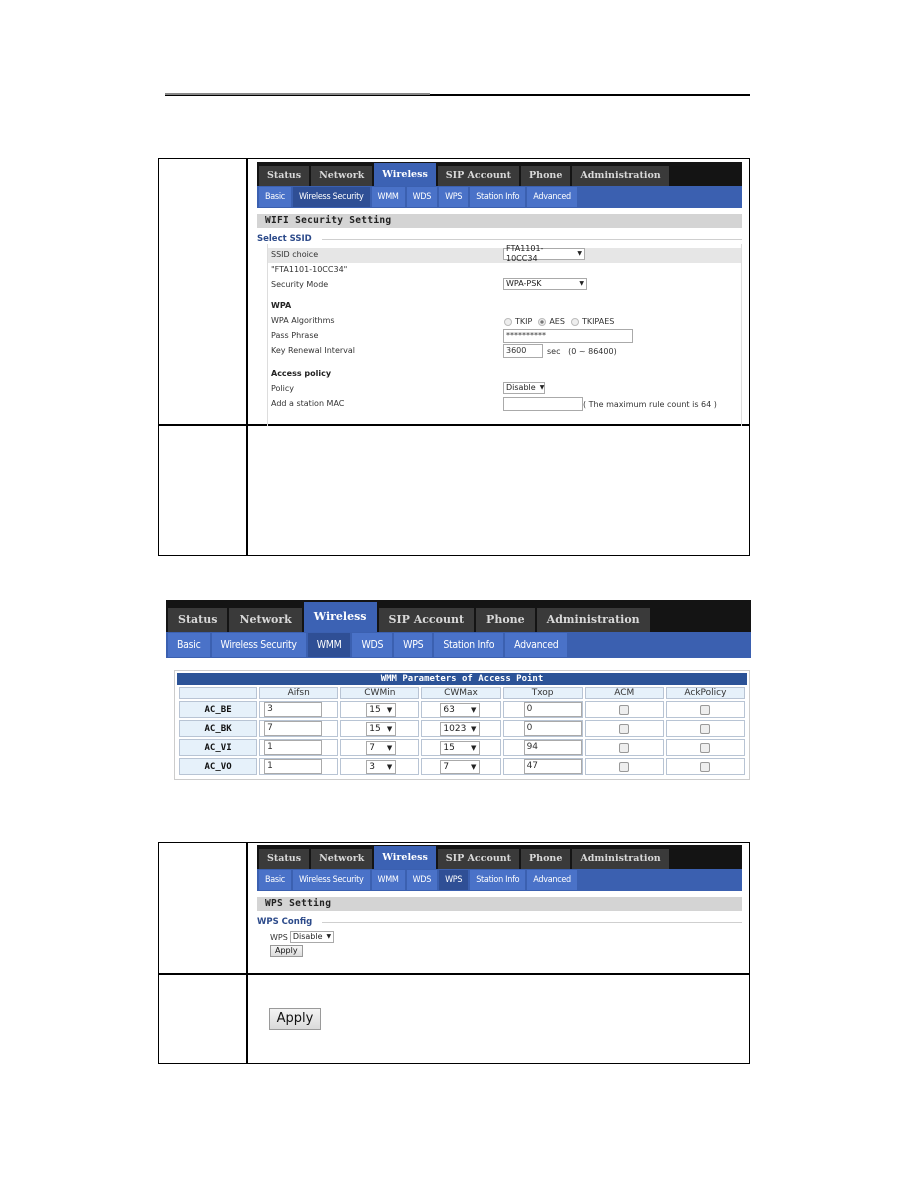  Describe the element at coordinates (499, 239) in the screenshot. I see `select-ssid-legend: Select SSID` at that location.